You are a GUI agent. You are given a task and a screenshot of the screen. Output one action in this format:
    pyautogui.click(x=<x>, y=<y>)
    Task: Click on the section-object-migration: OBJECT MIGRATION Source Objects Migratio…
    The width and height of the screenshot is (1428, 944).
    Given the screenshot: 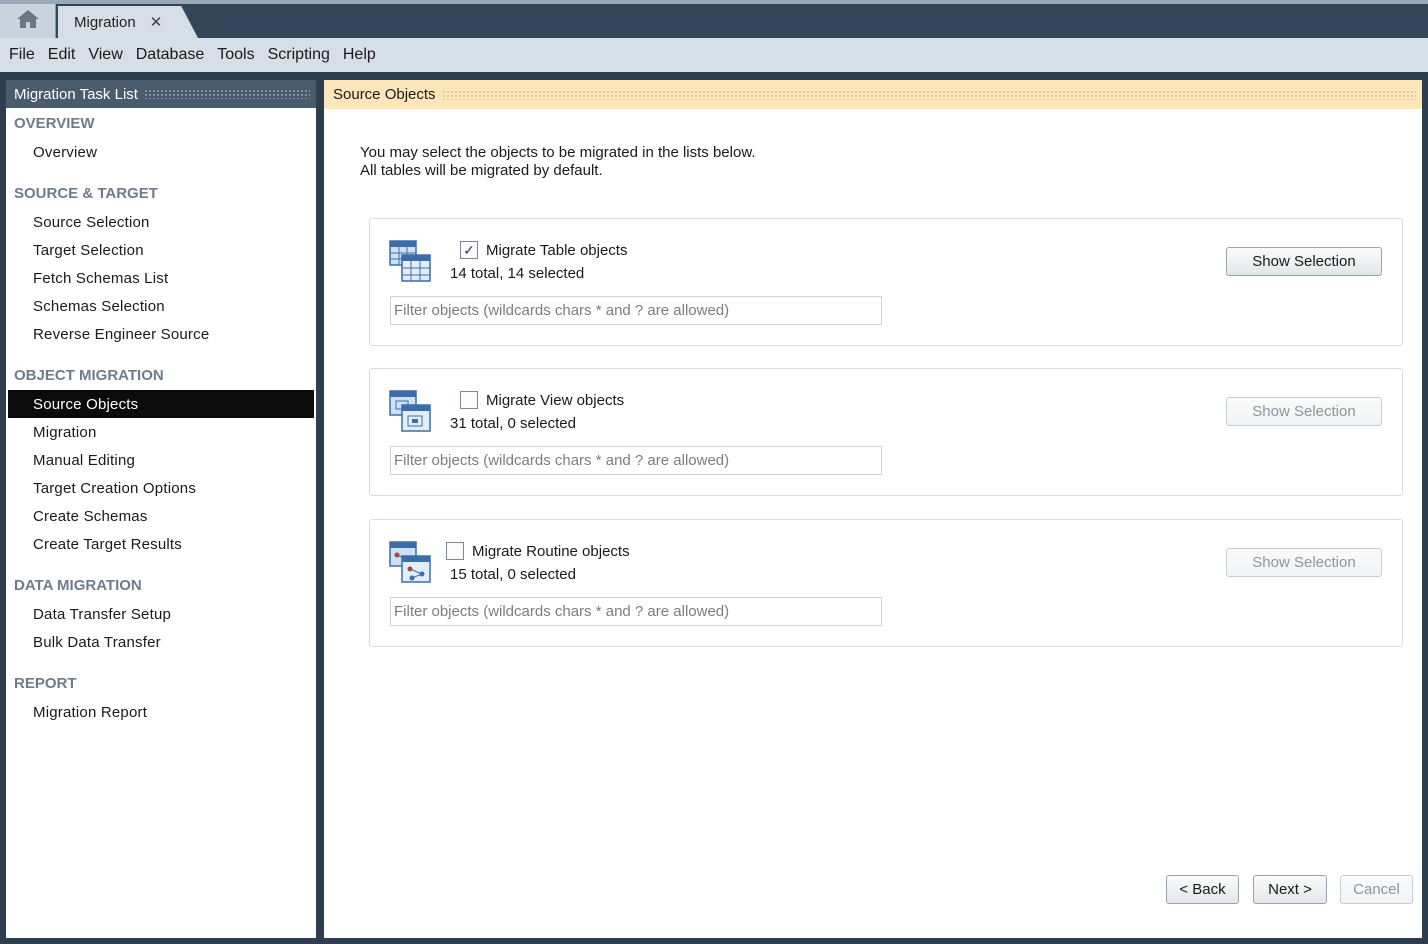 What is the action you would take?
    pyautogui.click(x=161, y=459)
    